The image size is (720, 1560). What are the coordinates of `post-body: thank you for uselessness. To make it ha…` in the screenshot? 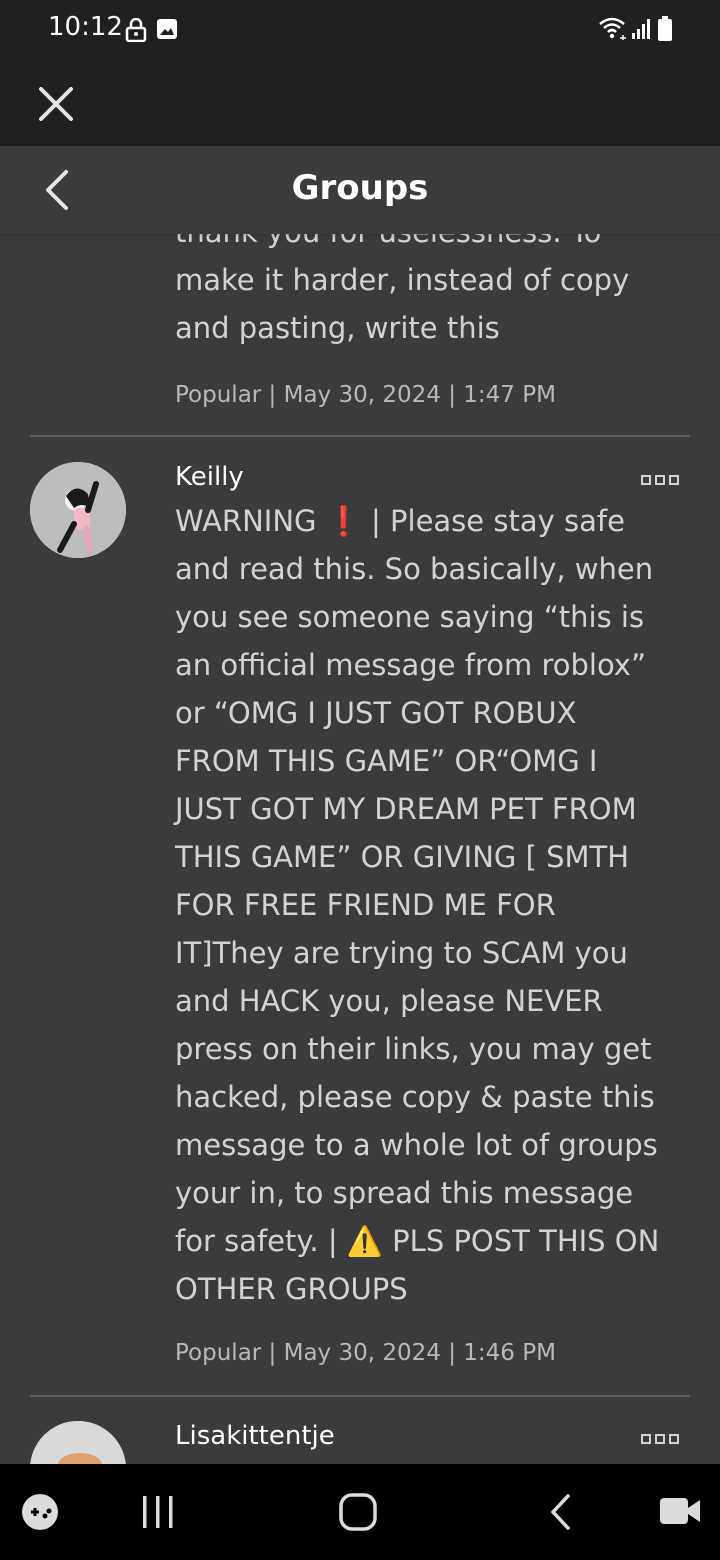 It's located at (402, 289).